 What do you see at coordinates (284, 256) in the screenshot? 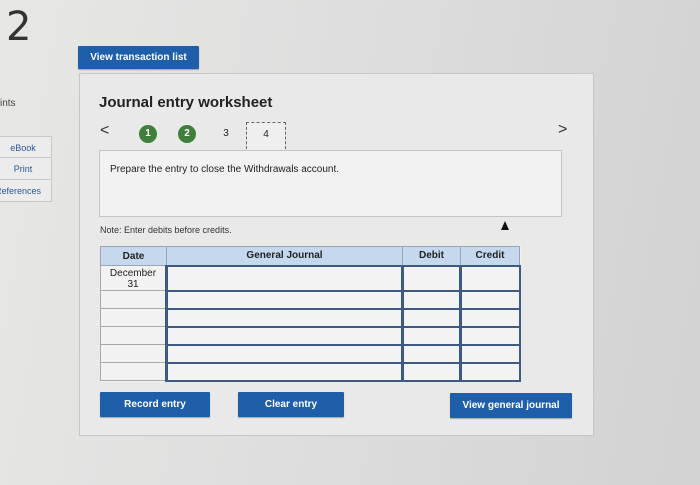
I see `header-general-journal: General Journal` at bounding box center [284, 256].